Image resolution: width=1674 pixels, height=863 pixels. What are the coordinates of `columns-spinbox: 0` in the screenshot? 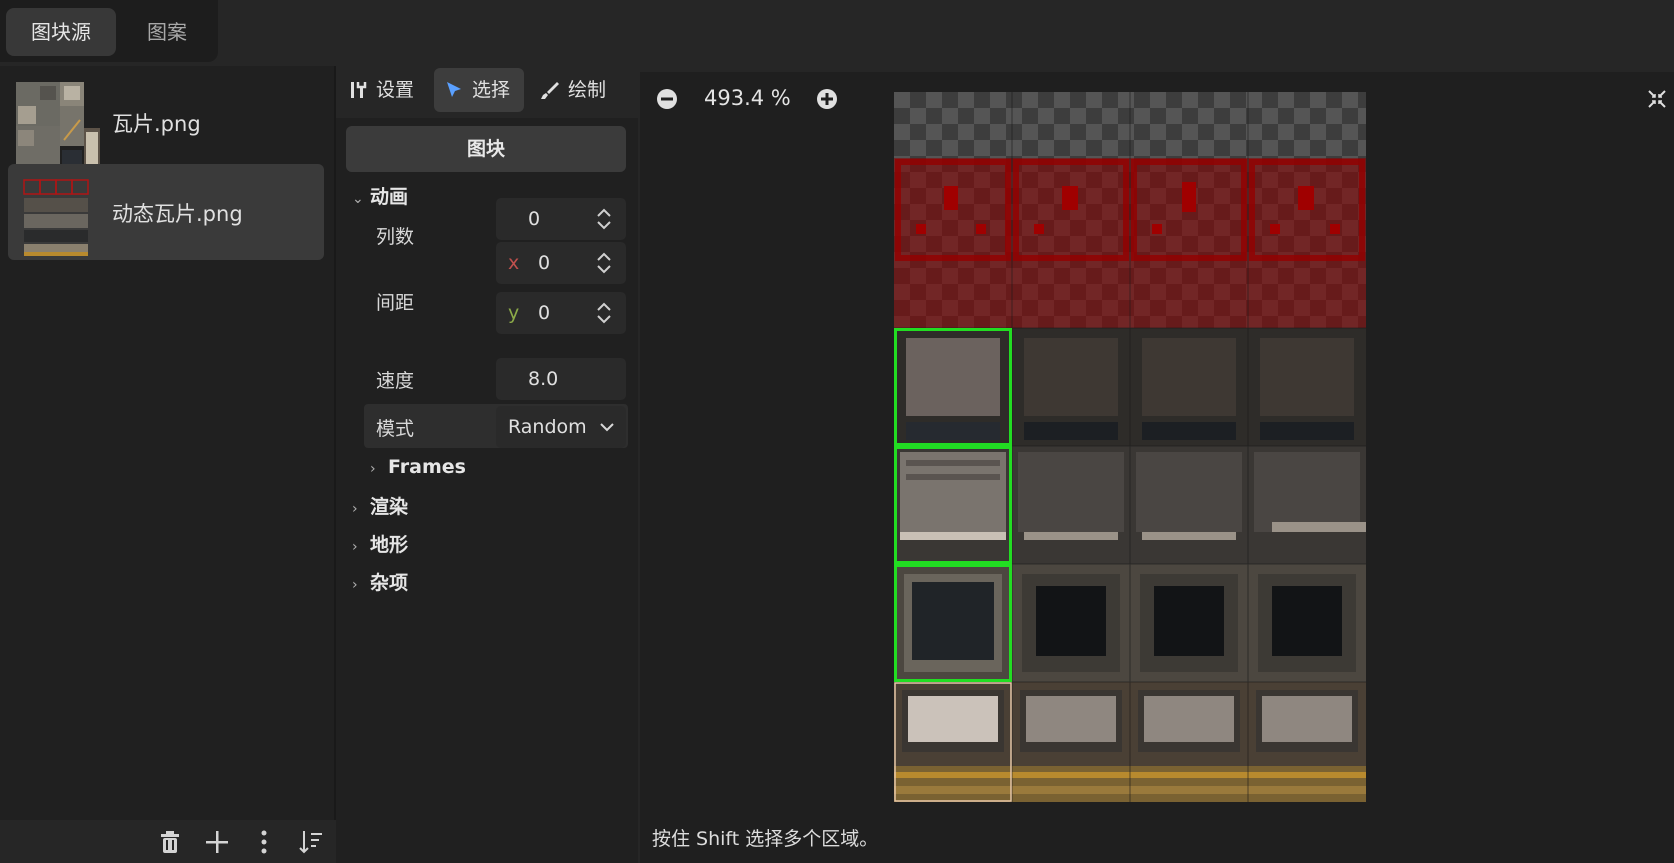 It's located at (561, 219).